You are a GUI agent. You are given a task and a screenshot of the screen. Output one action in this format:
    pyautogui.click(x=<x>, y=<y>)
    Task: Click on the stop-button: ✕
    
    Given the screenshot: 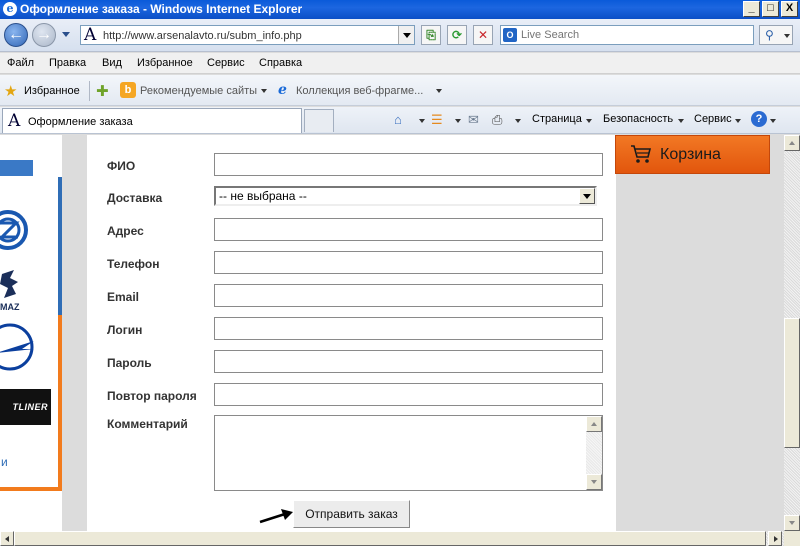 What is the action you would take?
    pyautogui.click(x=483, y=35)
    